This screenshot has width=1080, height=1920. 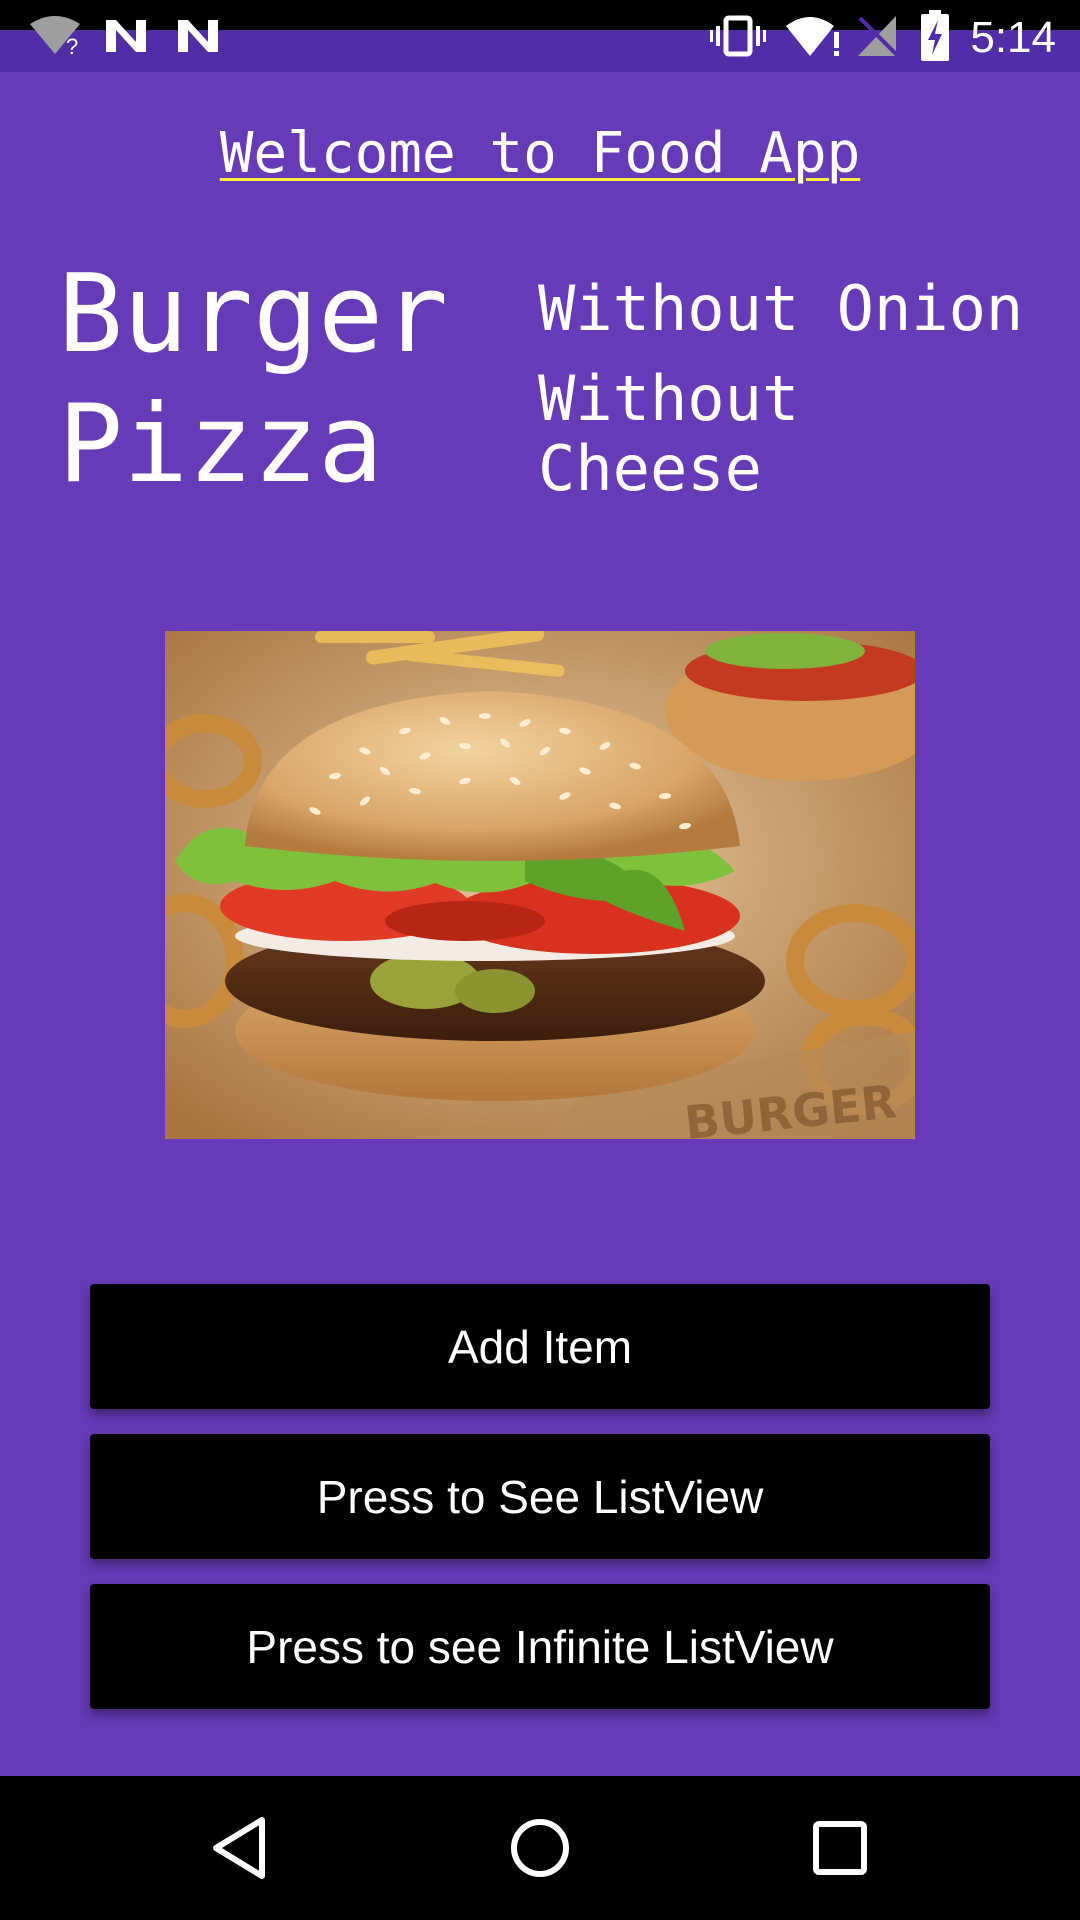 I want to click on no-signal-icon, so click(x=879, y=37).